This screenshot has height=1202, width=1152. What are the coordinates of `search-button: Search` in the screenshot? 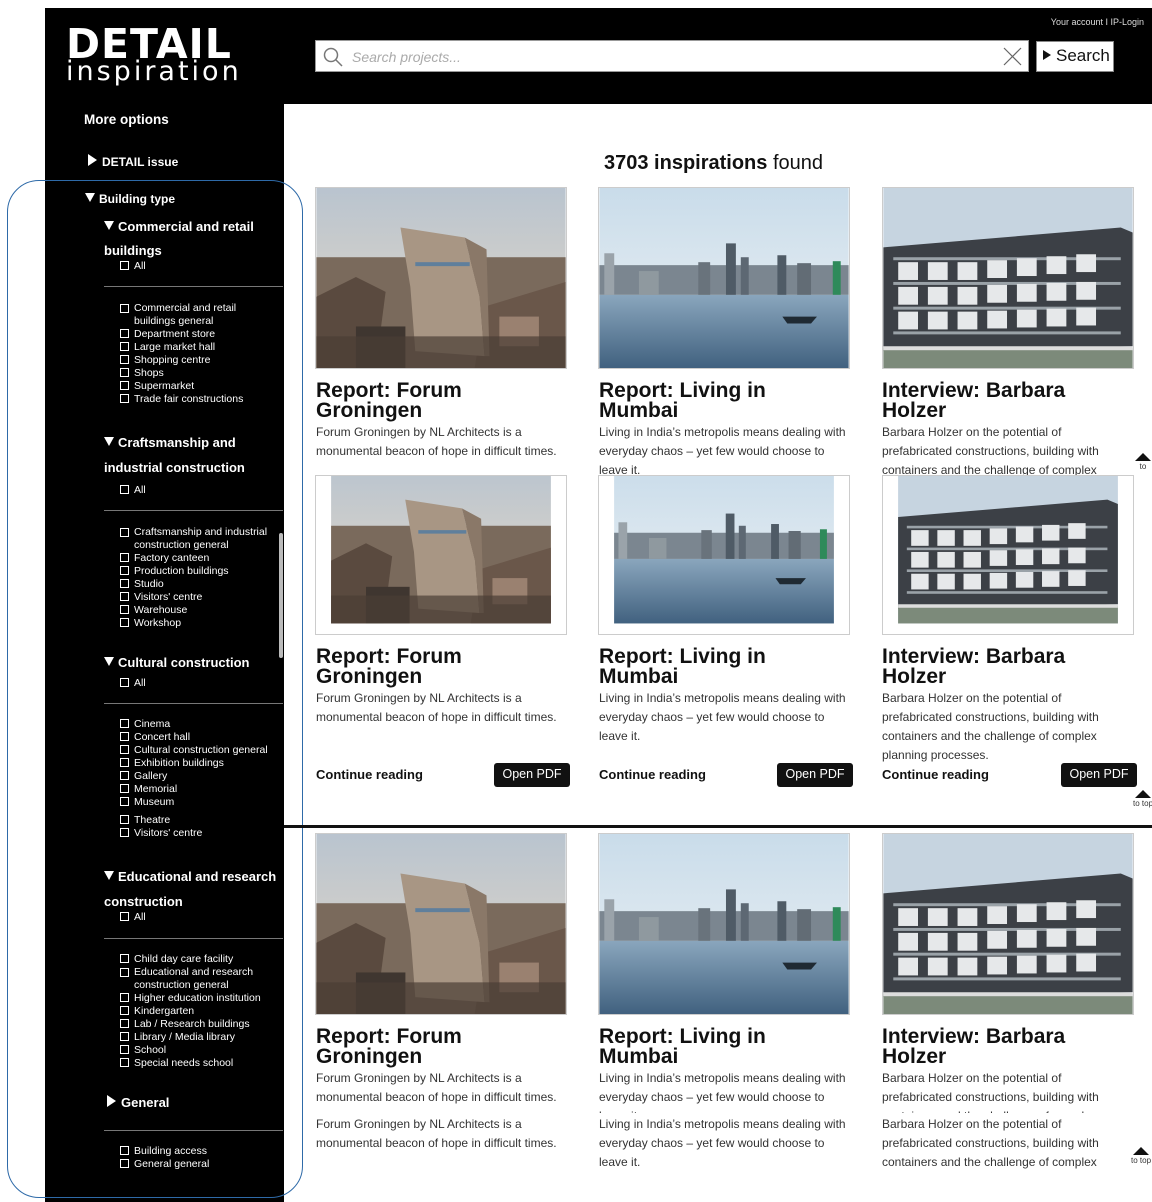 It's located at (1075, 56).